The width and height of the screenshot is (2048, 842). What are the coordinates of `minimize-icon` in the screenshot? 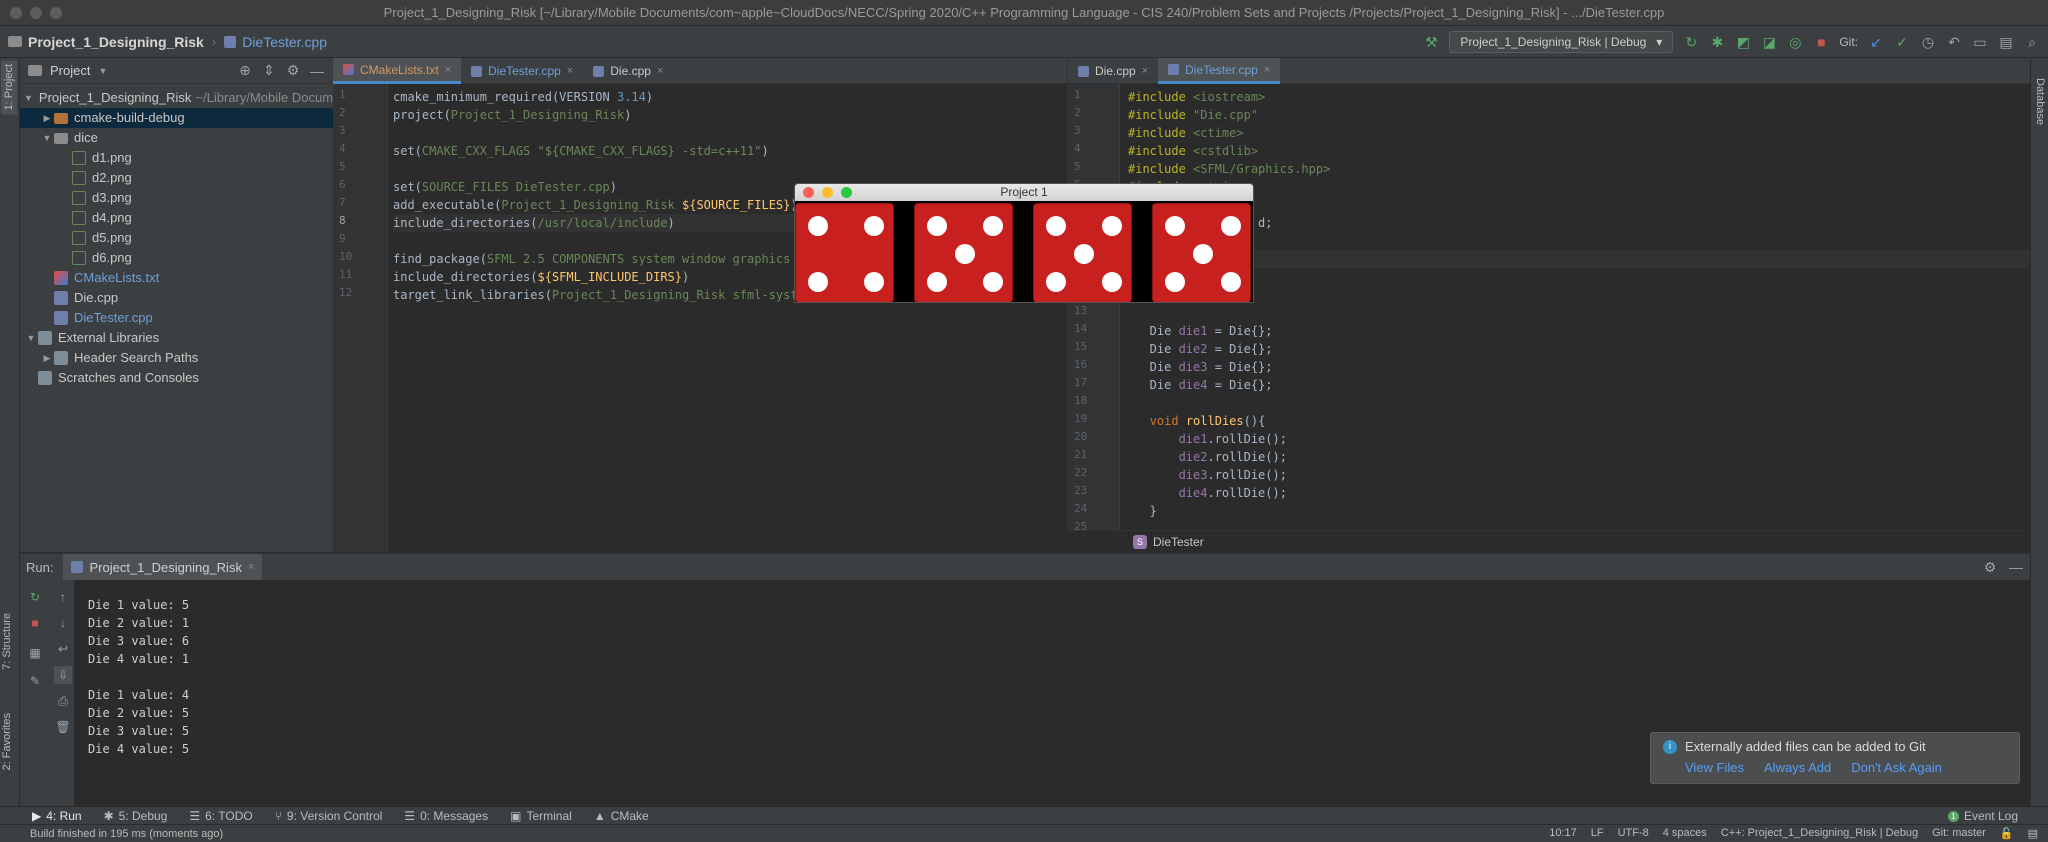 It's located at (827, 192).